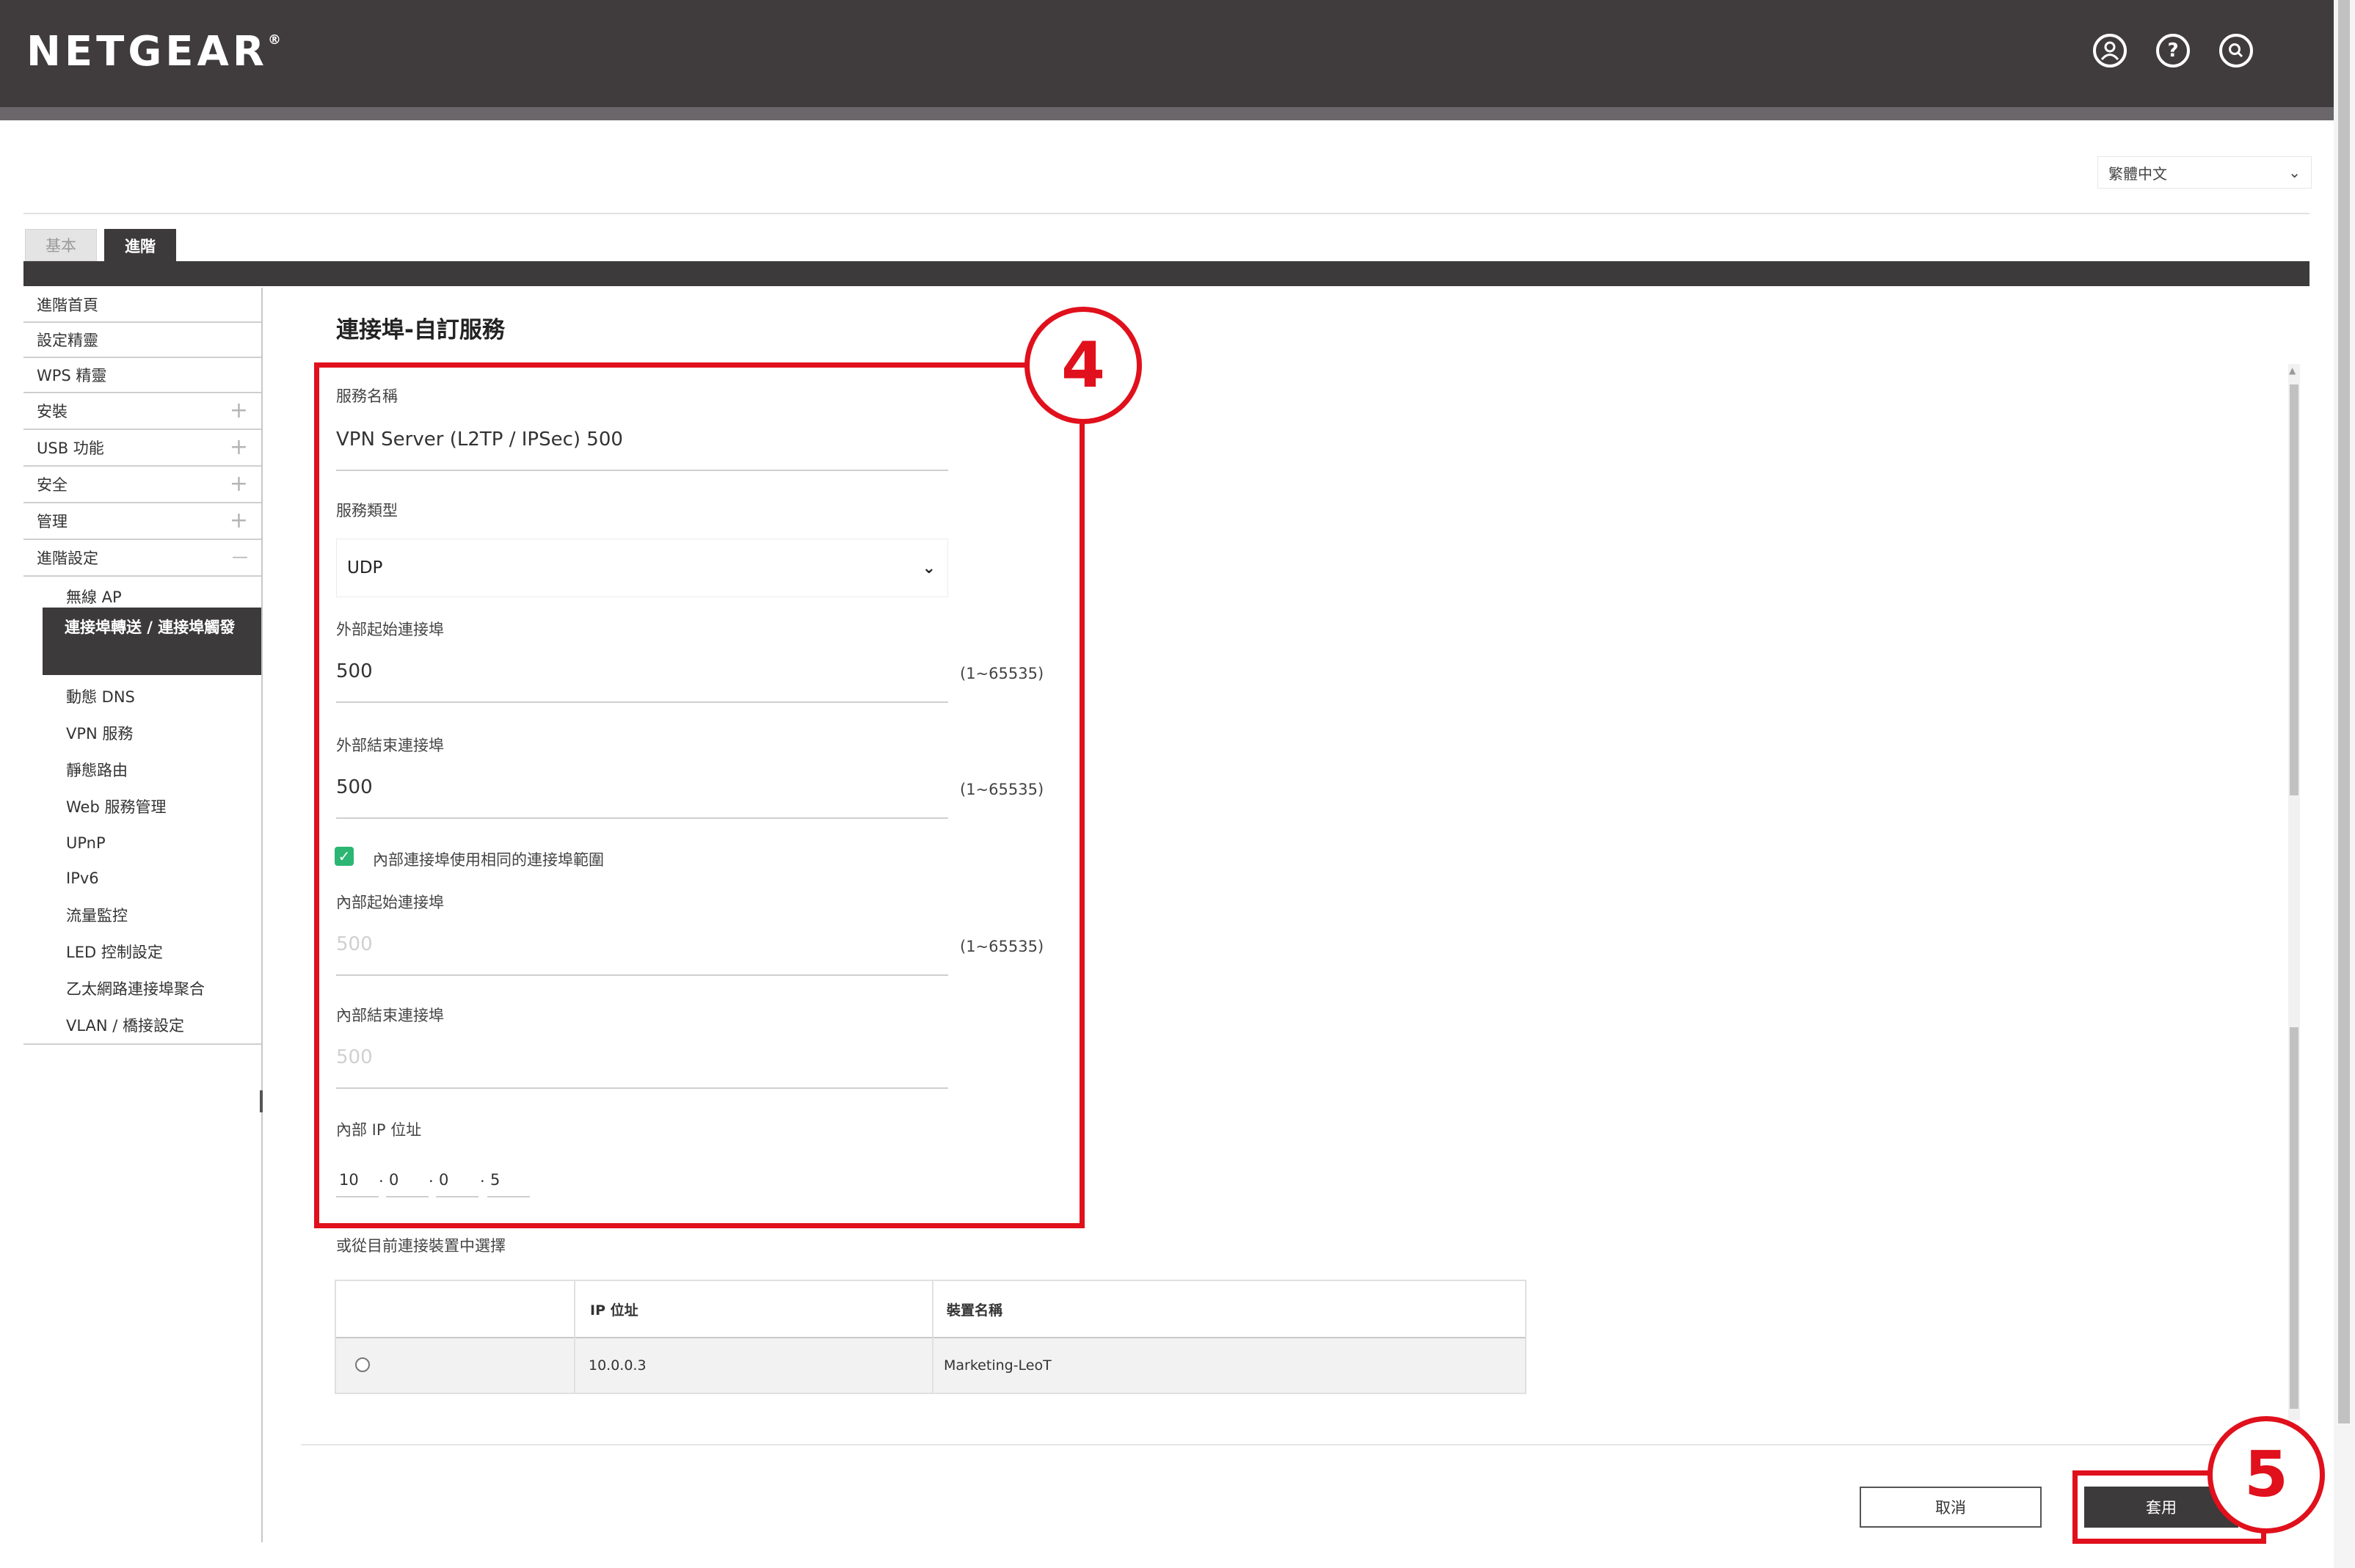 Image resolution: width=2355 pixels, height=1568 pixels. What do you see at coordinates (114, 952) in the screenshot?
I see `sidebar-sub-led-control: LED 控制設定` at bounding box center [114, 952].